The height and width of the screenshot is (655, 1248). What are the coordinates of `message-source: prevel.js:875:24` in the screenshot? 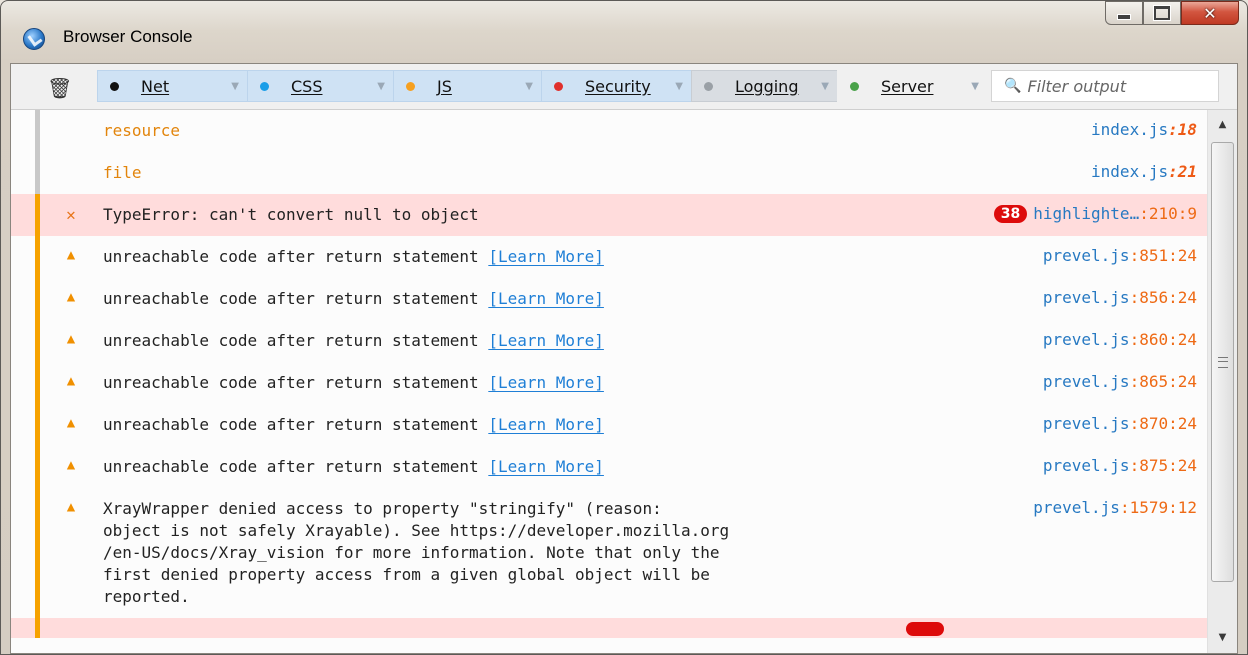 It's located at (1125, 460).